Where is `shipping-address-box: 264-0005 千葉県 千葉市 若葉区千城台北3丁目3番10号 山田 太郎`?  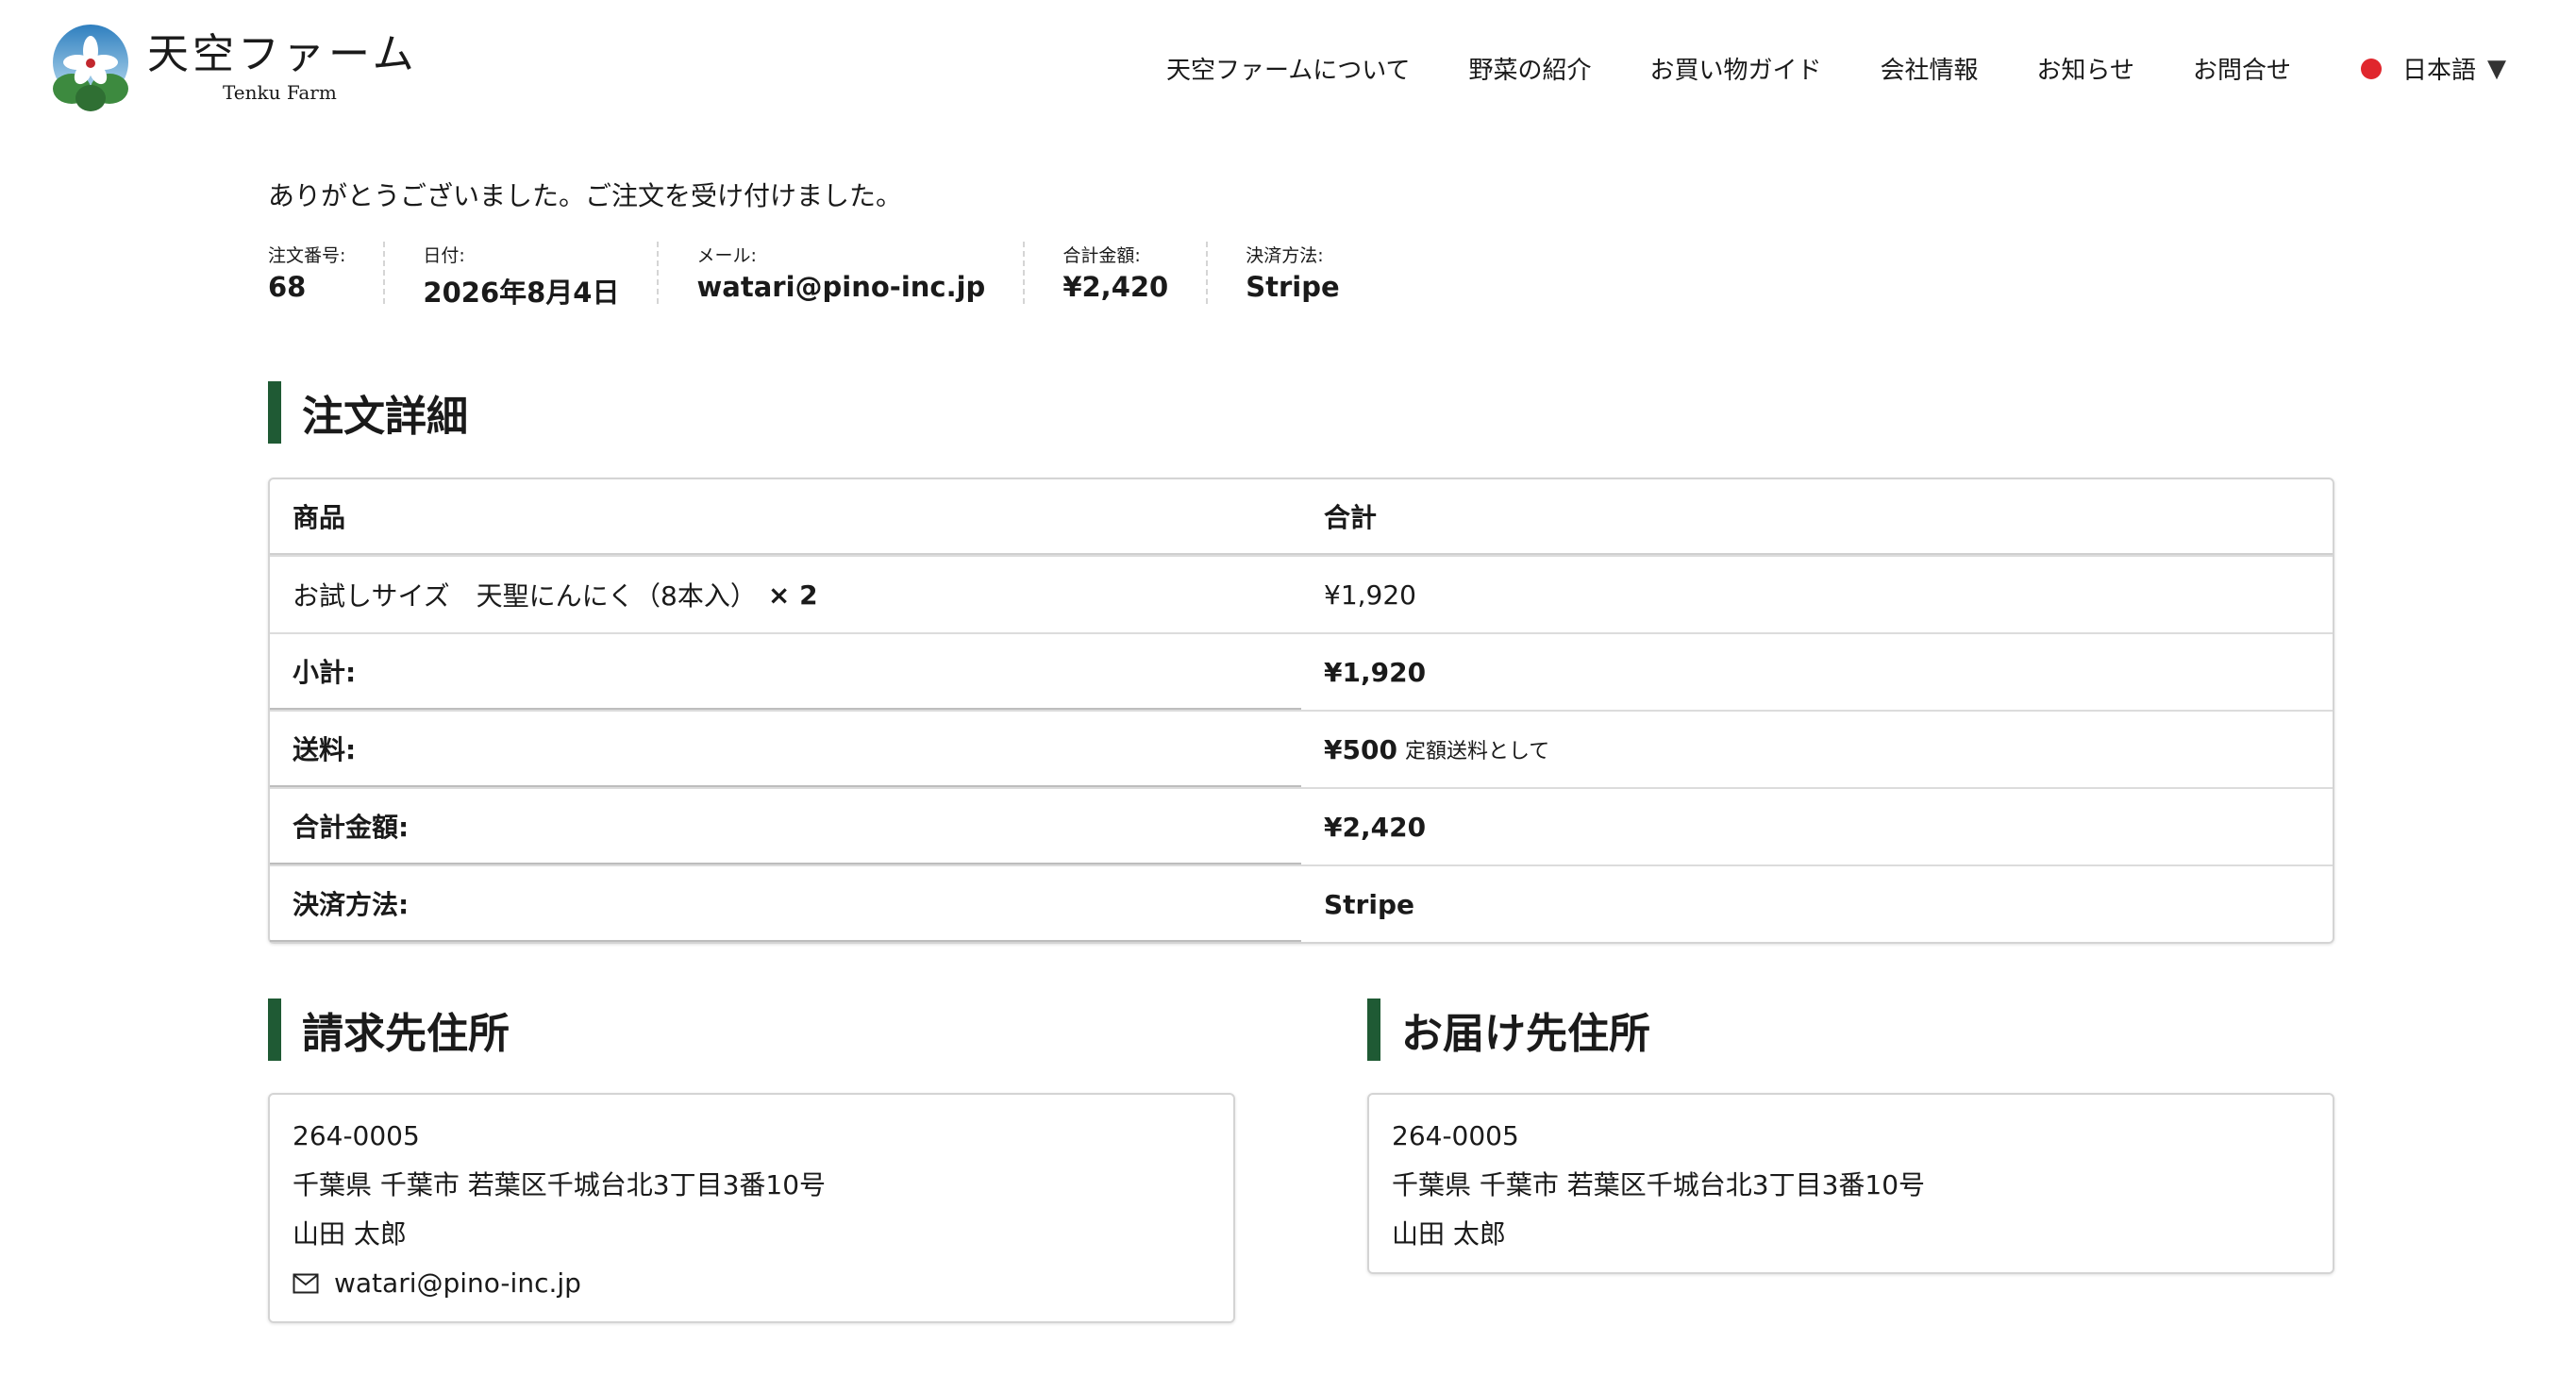
shipping-address-box: 264-0005 千葉県 千葉市 若葉区千城台北3丁目3番10号 山田 太郎 is located at coordinates (1850, 1183).